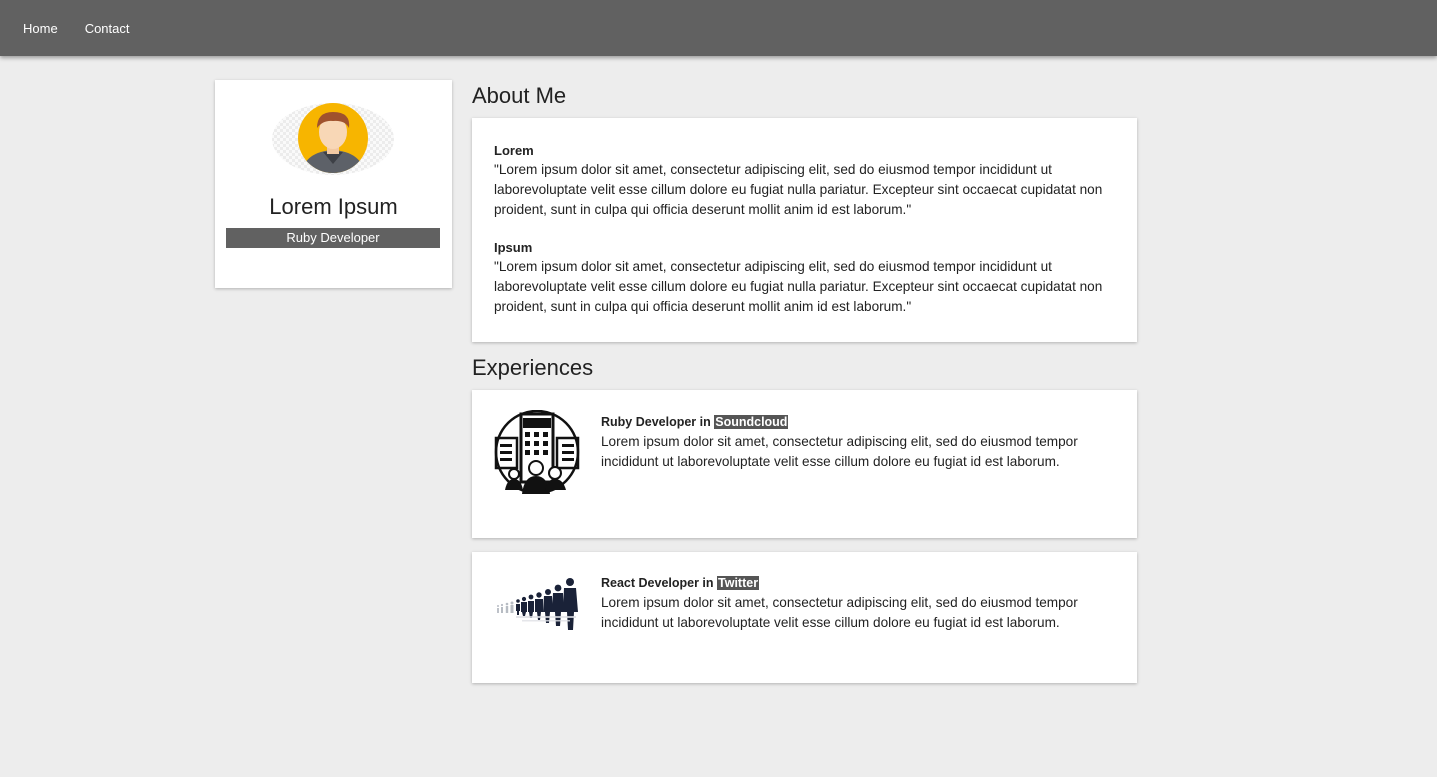 The width and height of the screenshot is (1437, 777). I want to click on experience-role: Ruby Developer in, so click(656, 422).